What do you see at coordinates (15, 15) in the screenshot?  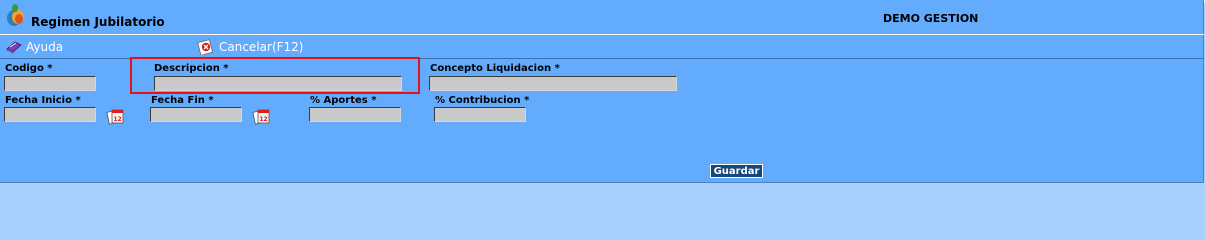 I see `app-logo-icon` at bounding box center [15, 15].